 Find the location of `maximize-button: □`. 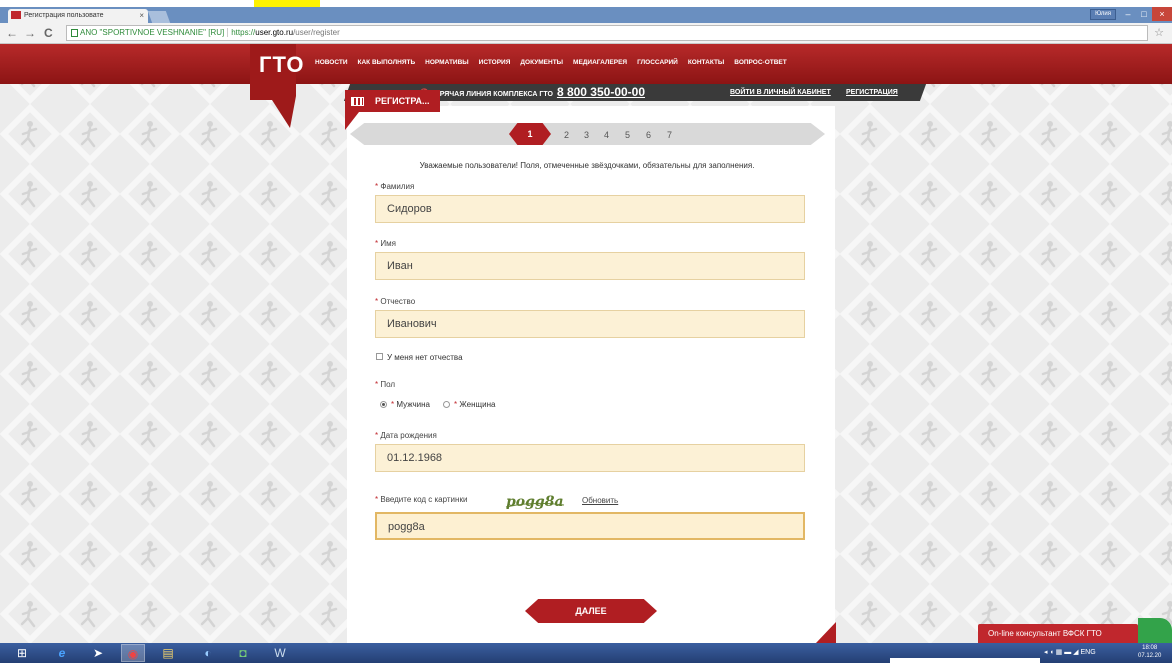

maximize-button: □ is located at coordinates (1144, 14).